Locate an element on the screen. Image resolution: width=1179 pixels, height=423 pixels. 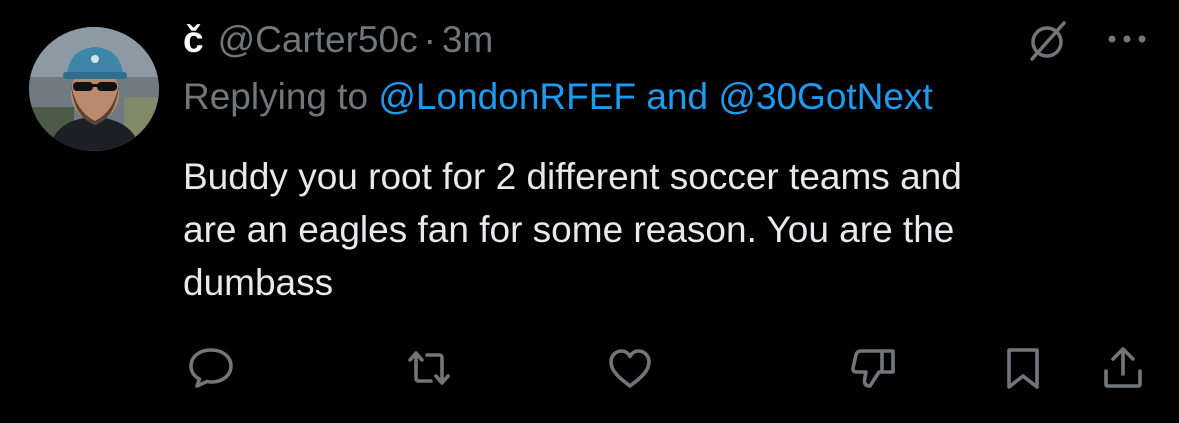
retweet-button is located at coordinates (429, 368).